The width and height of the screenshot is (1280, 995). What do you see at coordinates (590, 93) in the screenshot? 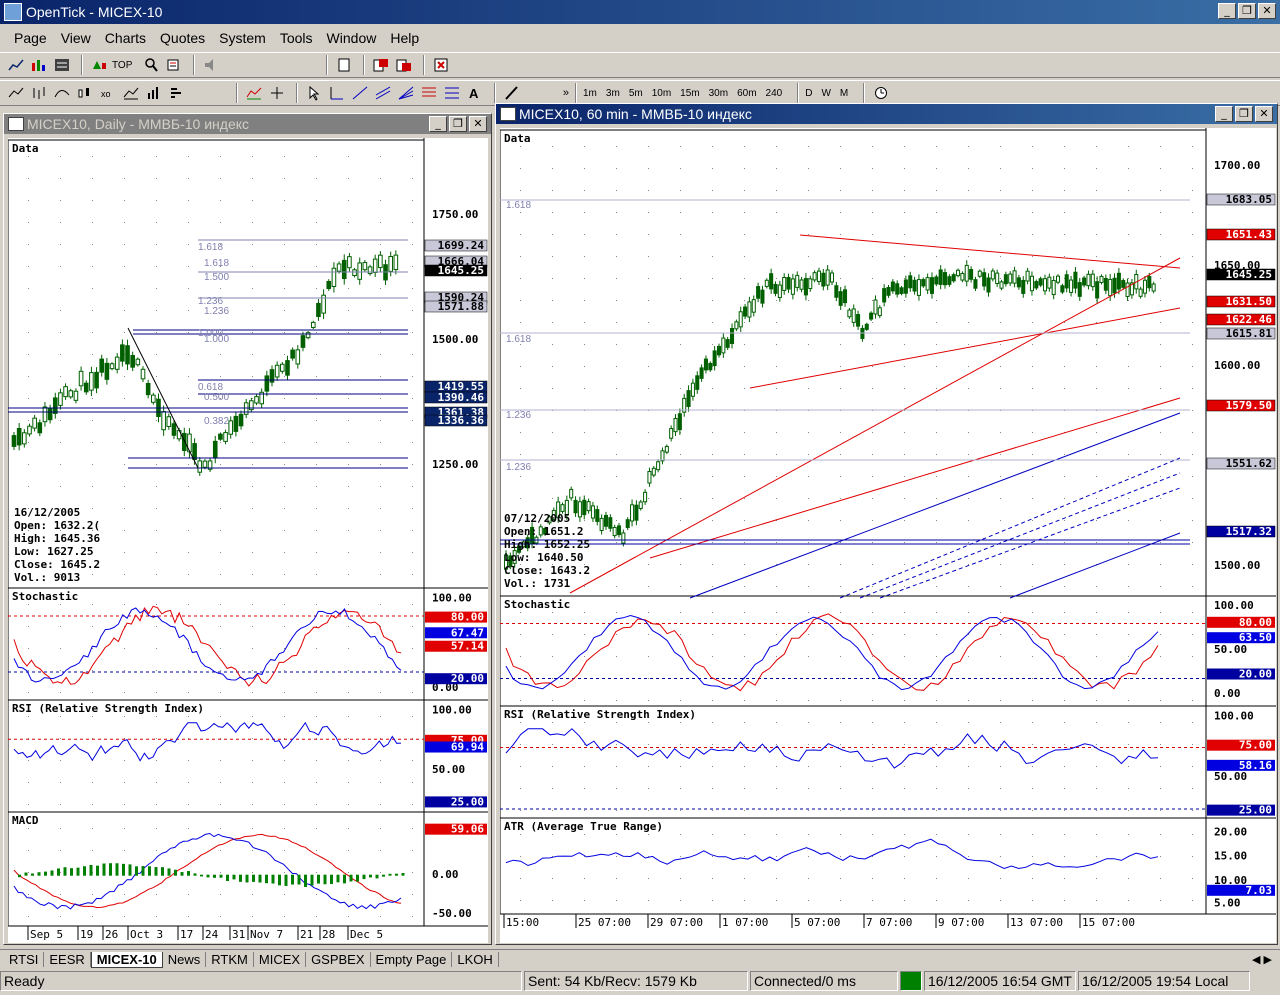
I see `interval-1m: 1m` at bounding box center [590, 93].